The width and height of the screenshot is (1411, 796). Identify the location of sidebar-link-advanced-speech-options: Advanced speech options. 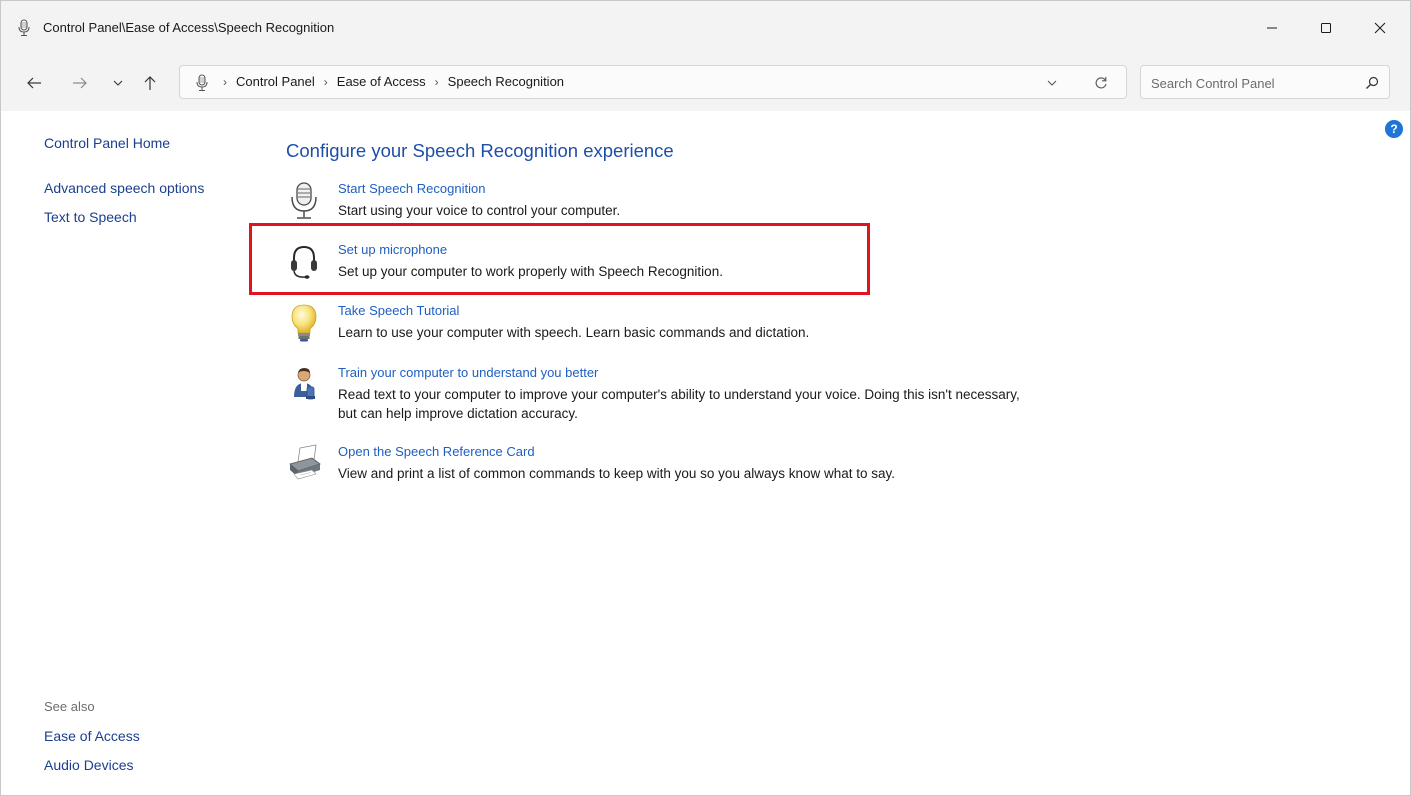
(124, 188).